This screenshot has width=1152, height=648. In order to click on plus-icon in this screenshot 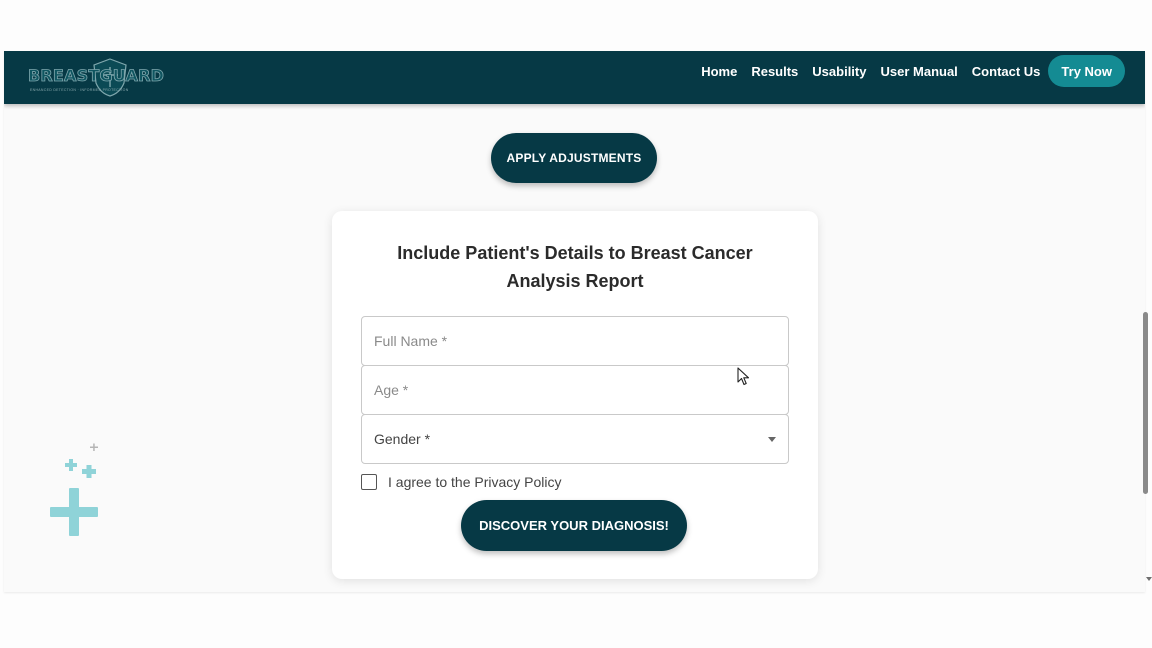, I will do `click(74, 489)`.